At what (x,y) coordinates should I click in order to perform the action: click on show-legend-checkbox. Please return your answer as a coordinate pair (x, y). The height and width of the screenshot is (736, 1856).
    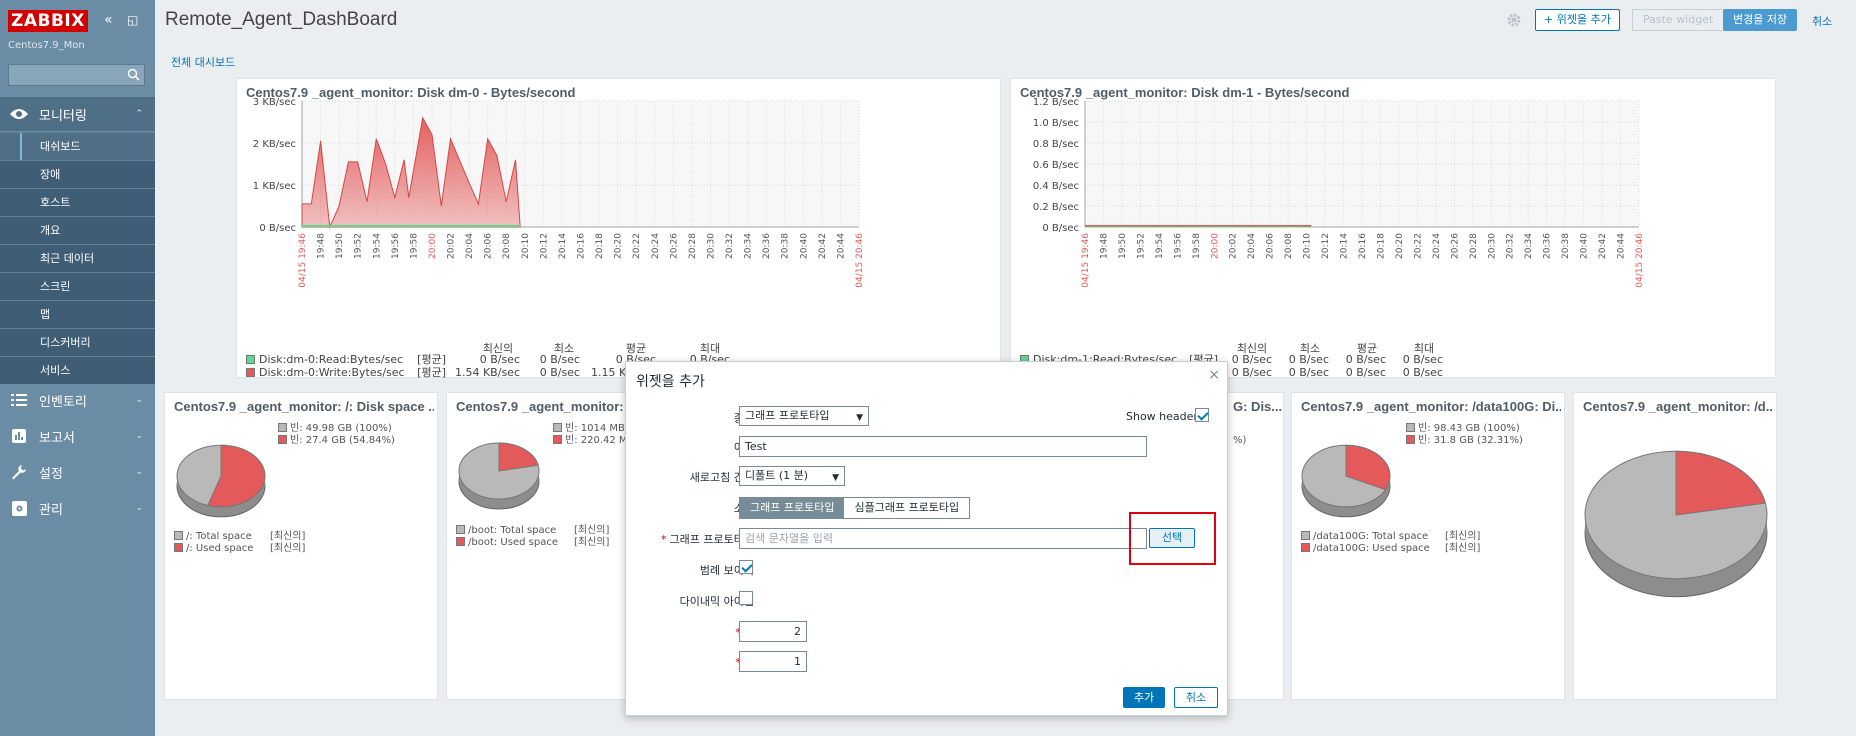
    Looking at the image, I should click on (746, 567).